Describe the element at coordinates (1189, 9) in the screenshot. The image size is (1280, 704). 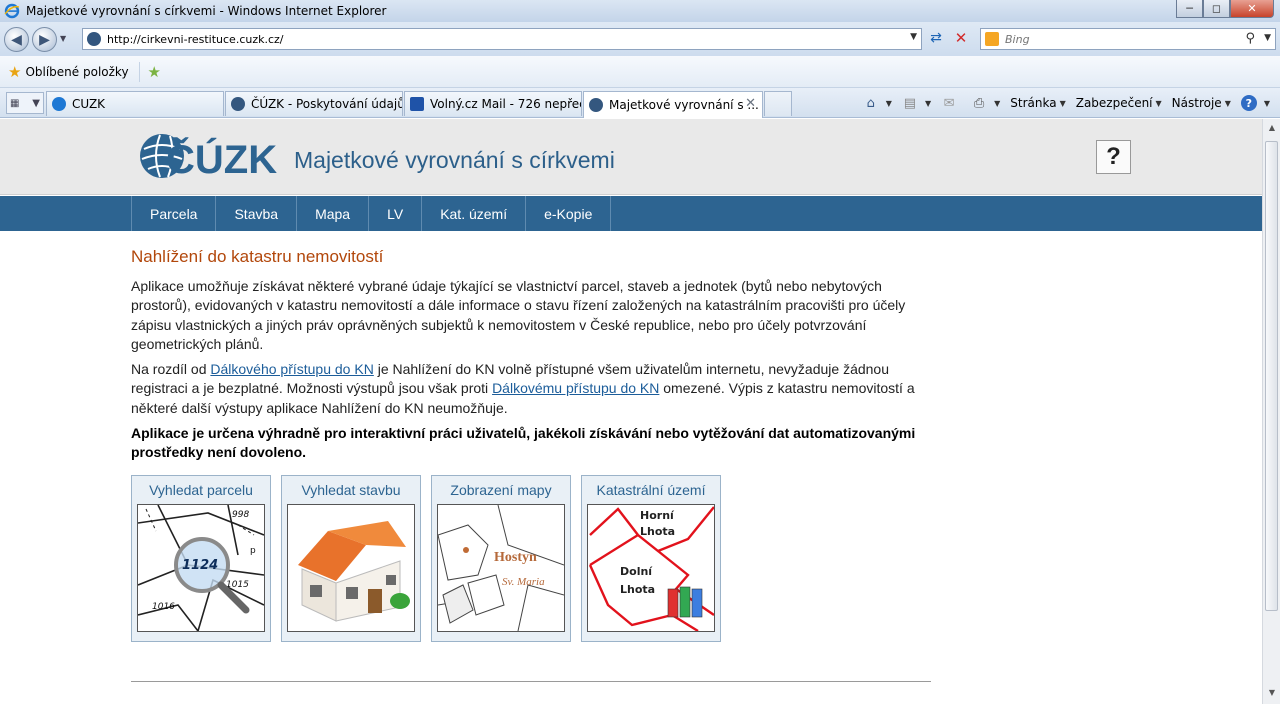
I see `minimize-icon: ─` at that location.